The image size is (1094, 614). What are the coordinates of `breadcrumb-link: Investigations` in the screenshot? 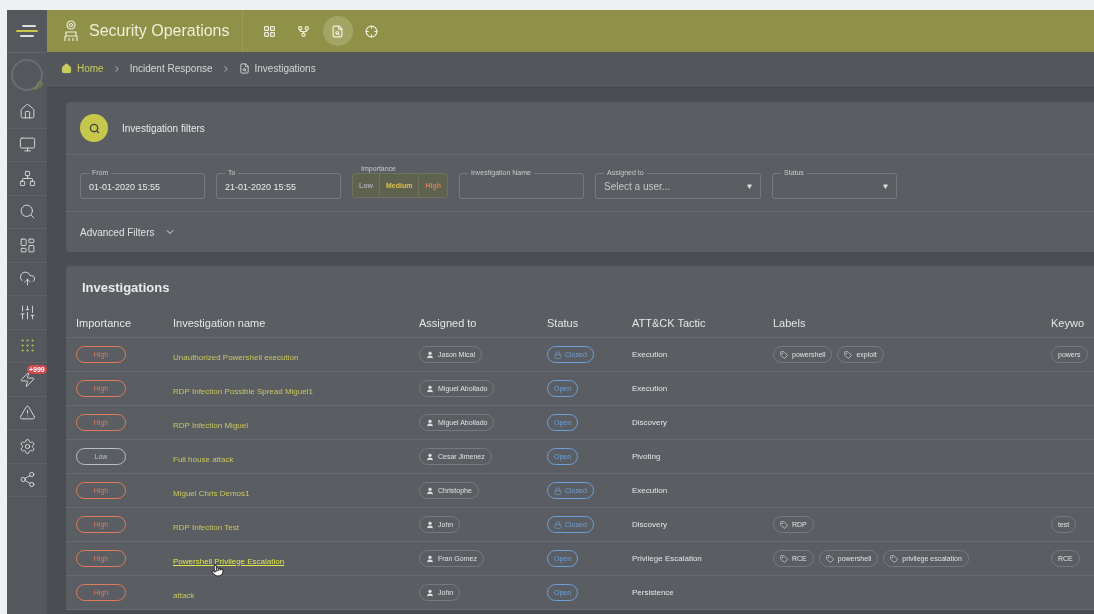 It's located at (277, 68).